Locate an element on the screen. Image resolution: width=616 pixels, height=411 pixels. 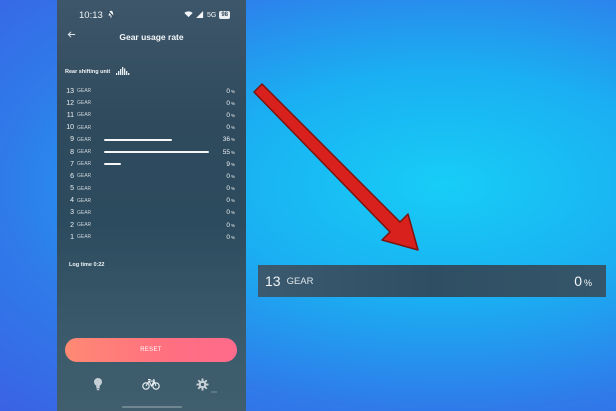
gear-row: 2 GEAR 0% is located at coordinates (151, 225).